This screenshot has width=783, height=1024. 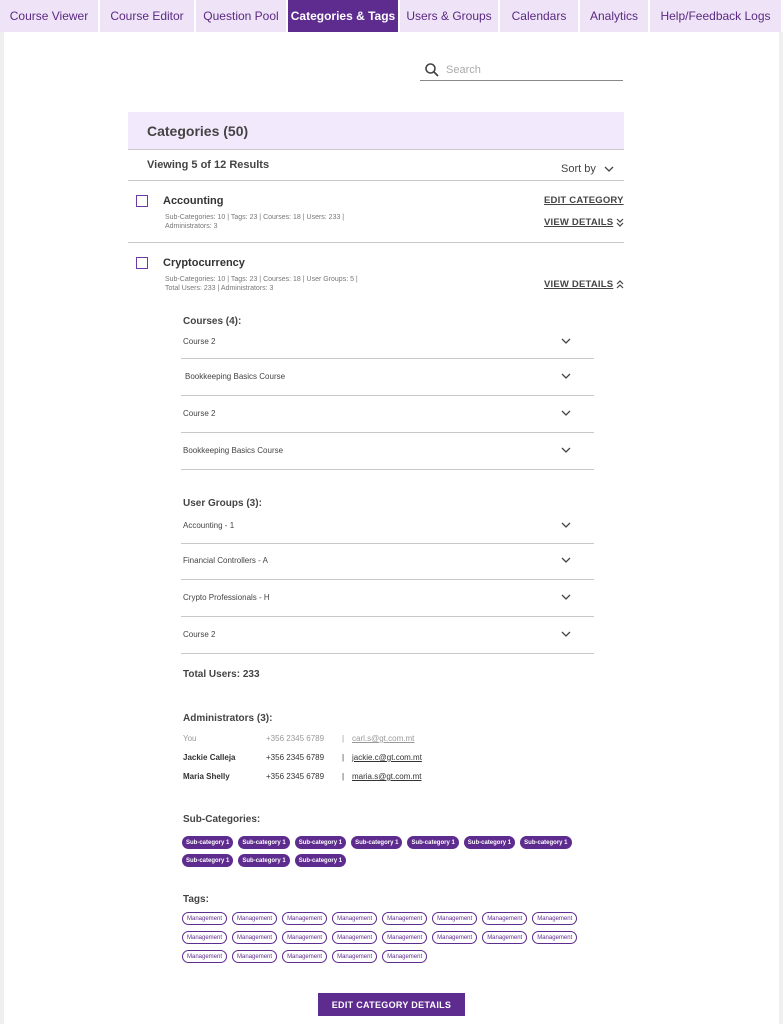 What do you see at coordinates (190, 738) in the screenshot?
I see `admin-name: You` at bounding box center [190, 738].